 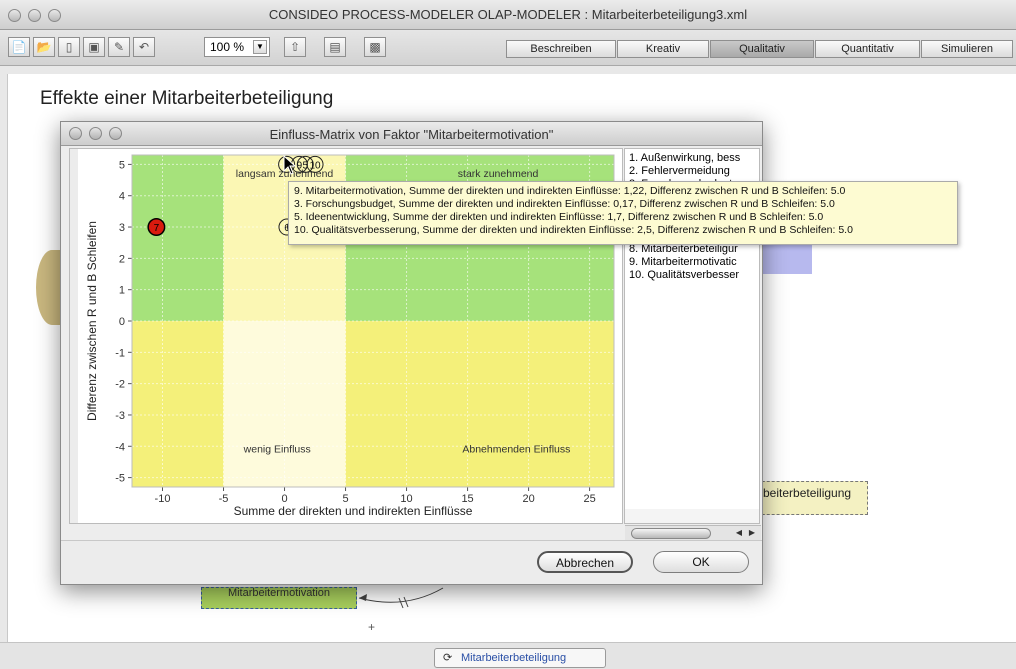 I want to click on x-tick-label: 25, so click(x=589, y=499).